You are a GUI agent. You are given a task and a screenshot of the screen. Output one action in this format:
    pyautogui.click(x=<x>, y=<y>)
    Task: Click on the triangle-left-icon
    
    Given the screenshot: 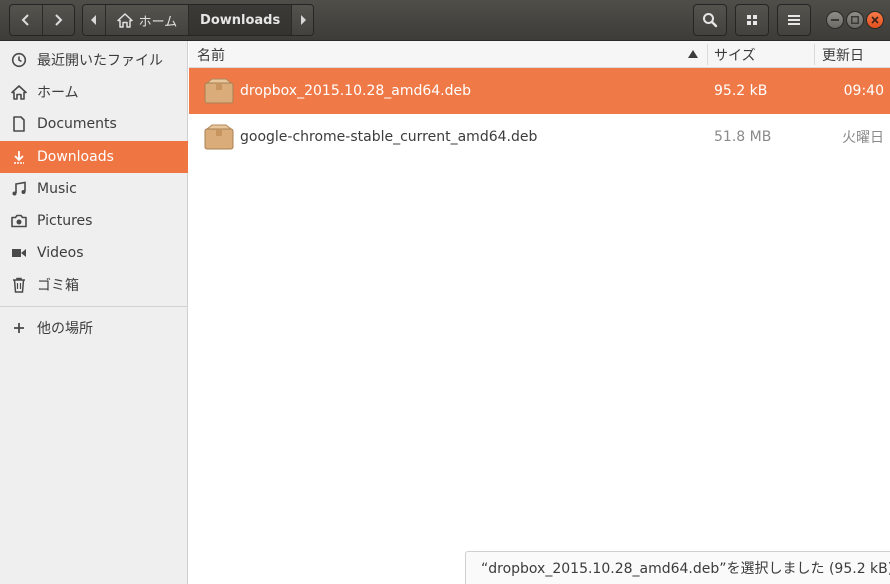 What is the action you would take?
    pyautogui.click(x=93, y=20)
    